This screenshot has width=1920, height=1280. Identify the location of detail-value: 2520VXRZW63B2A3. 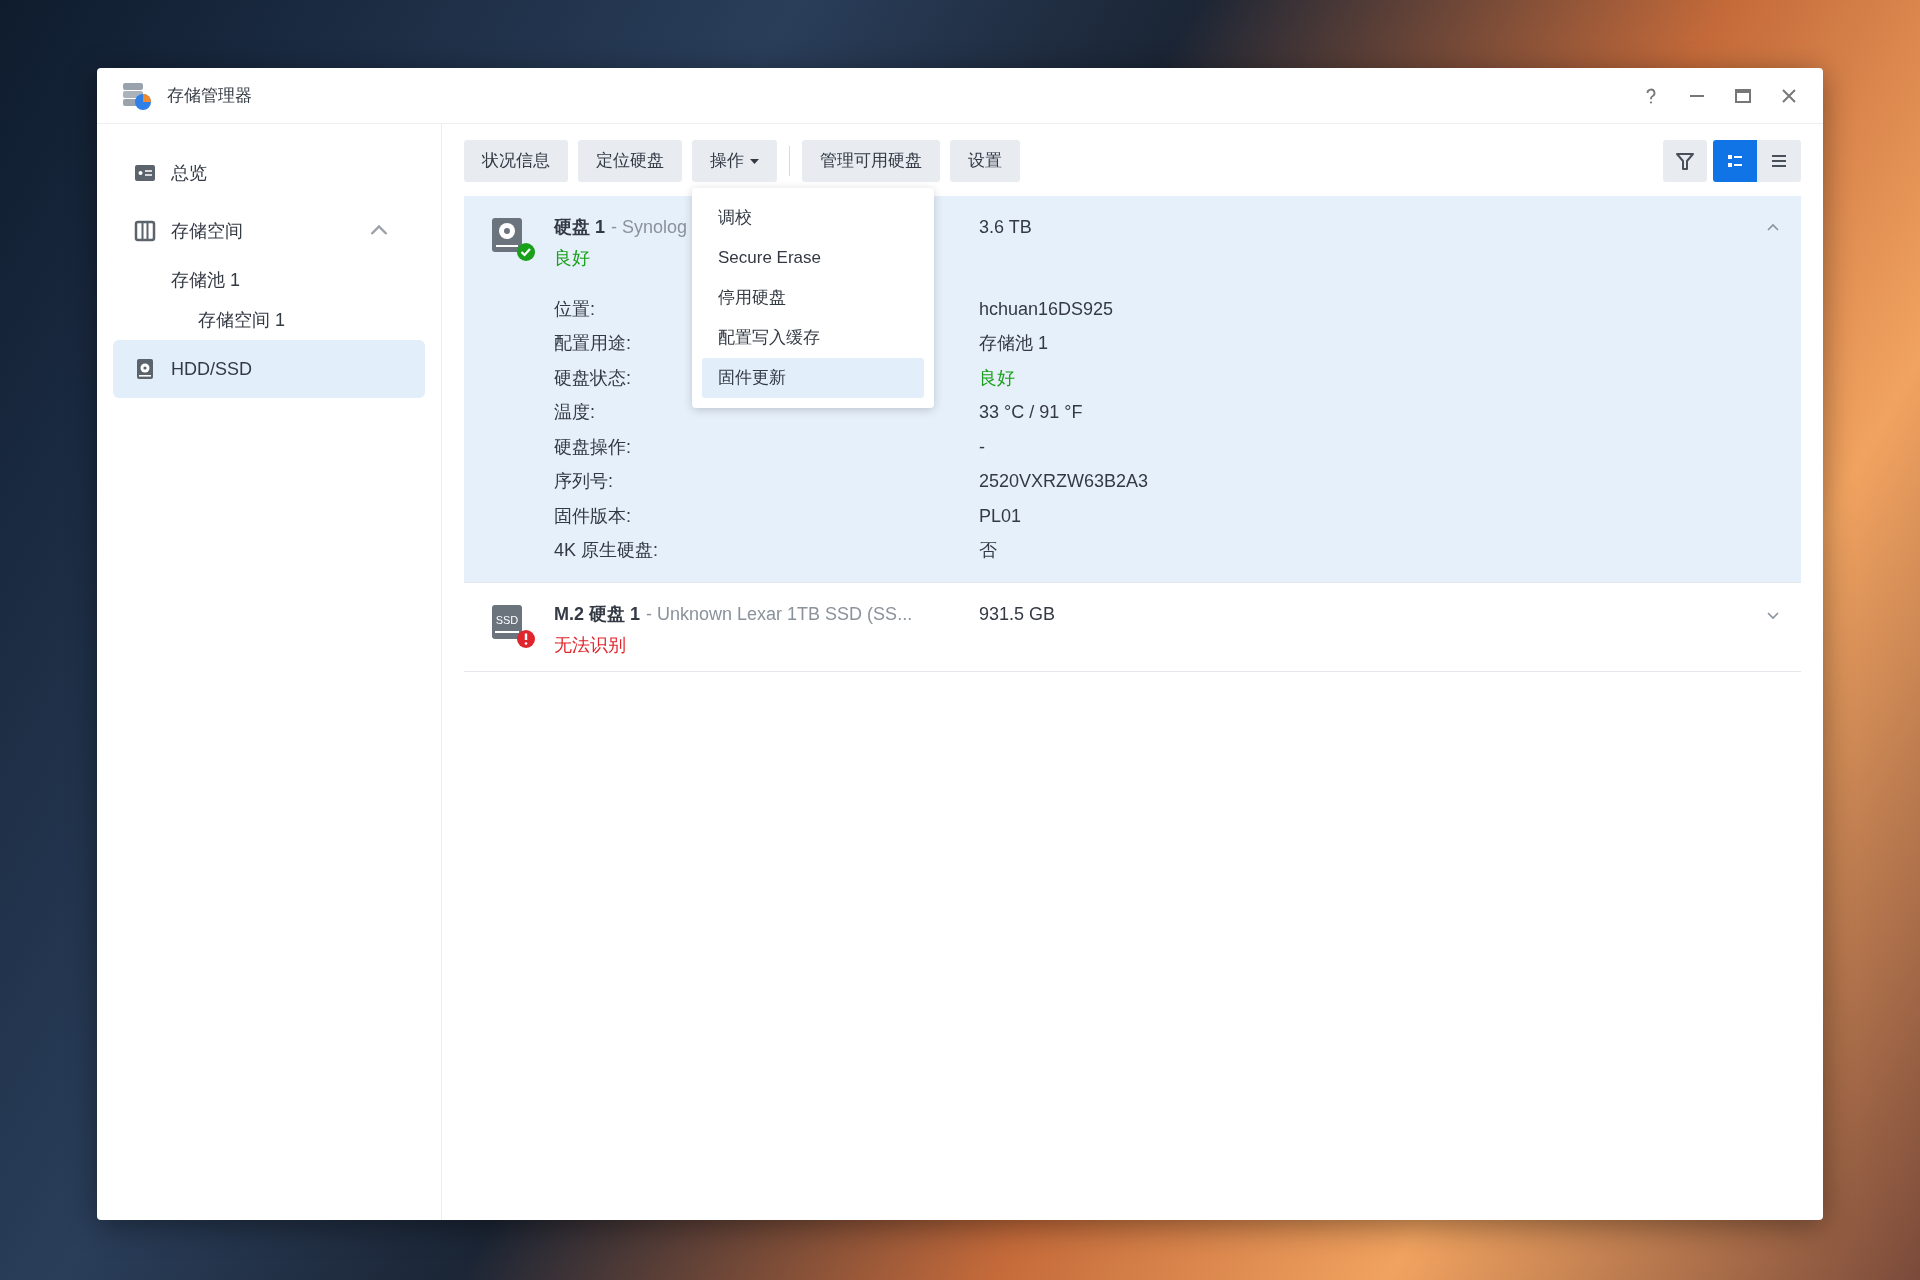
(1064, 482).